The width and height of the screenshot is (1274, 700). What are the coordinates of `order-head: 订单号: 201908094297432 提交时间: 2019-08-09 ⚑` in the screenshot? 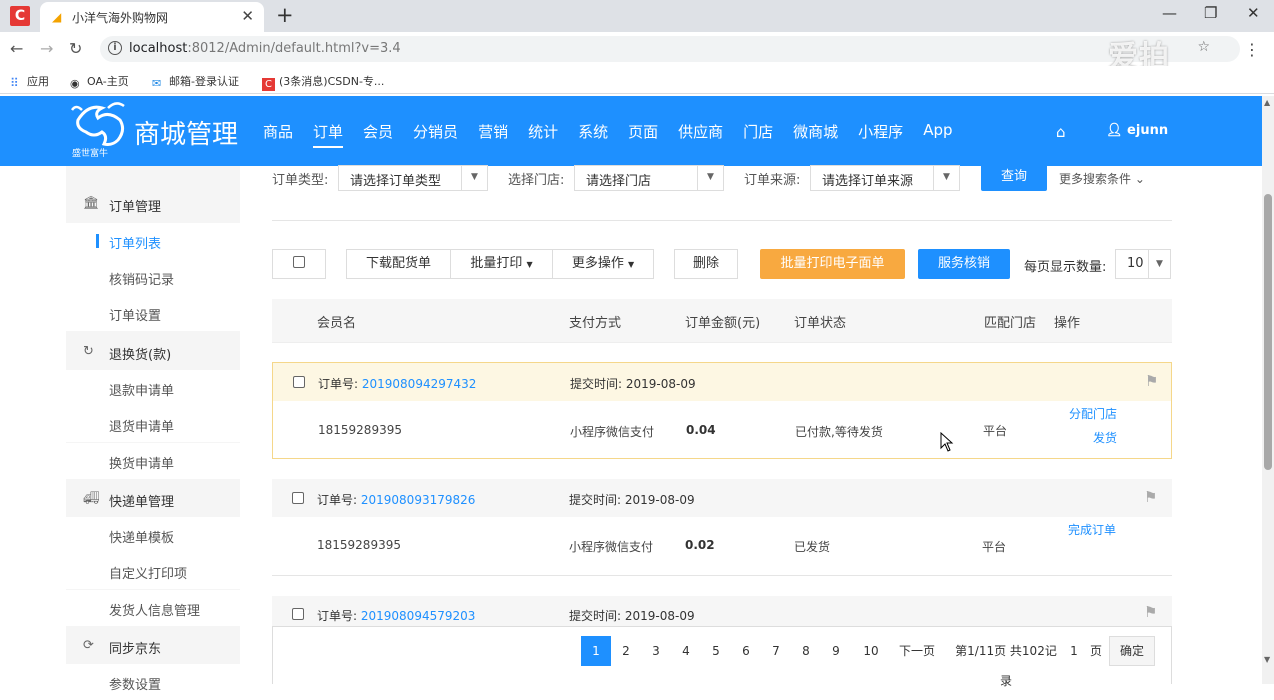 It's located at (722, 382).